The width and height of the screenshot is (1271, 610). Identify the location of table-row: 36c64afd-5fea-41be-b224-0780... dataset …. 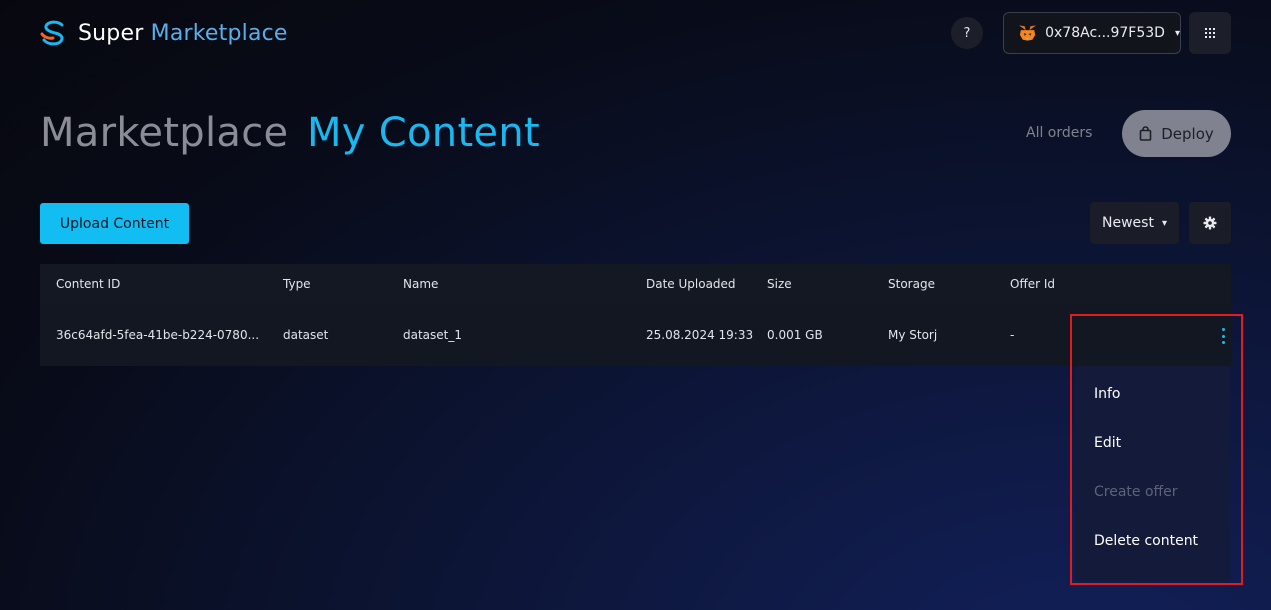
(635, 335).